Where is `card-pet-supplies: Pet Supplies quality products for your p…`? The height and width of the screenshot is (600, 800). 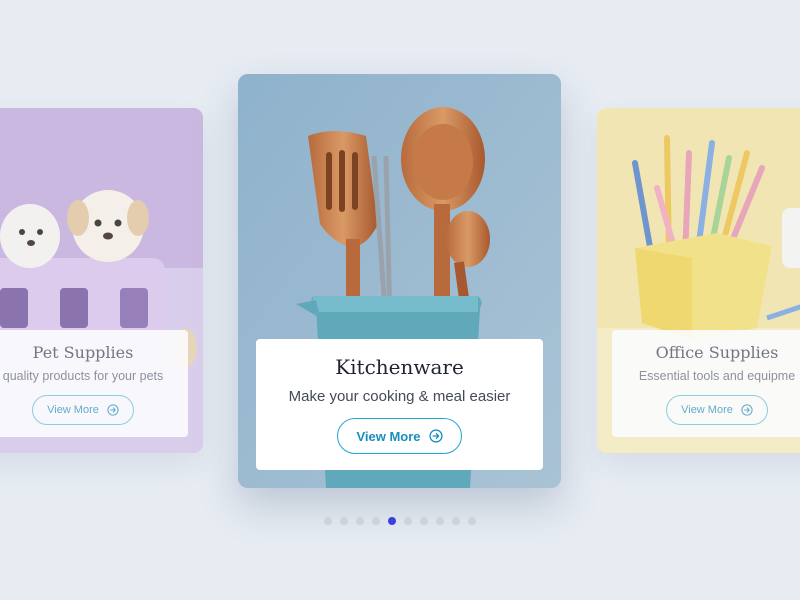 card-pet-supplies: Pet Supplies quality products for your p… is located at coordinates (101, 280).